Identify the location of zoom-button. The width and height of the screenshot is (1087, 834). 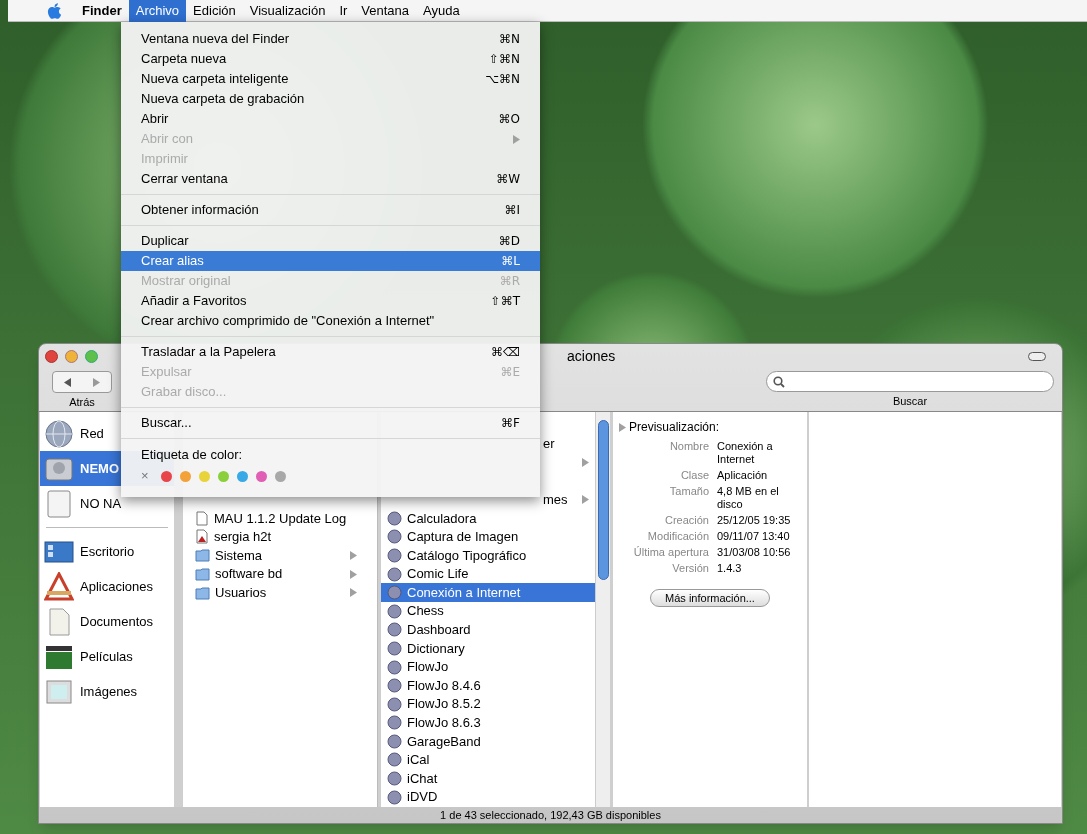
(91, 356).